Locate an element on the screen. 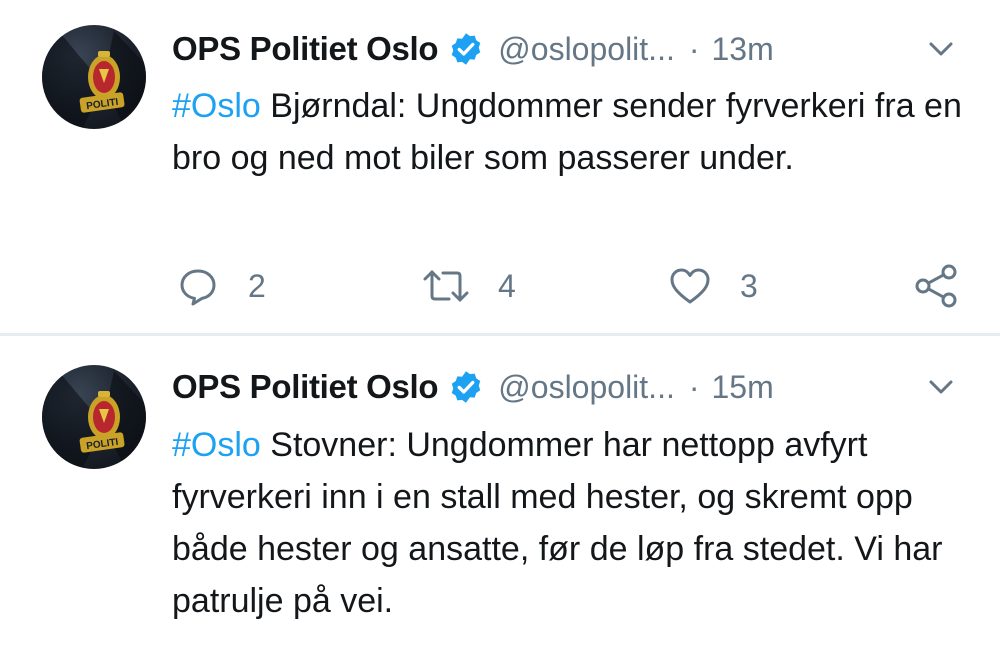 The width and height of the screenshot is (1000, 650). timestamp: 15m is located at coordinates (743, 387).